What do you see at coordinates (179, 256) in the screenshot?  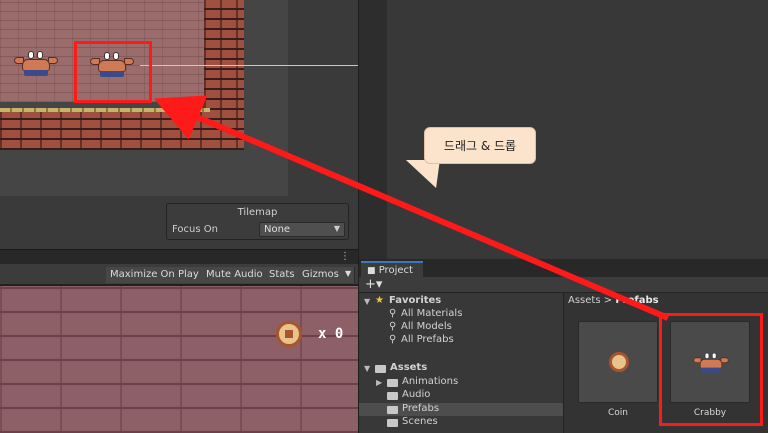 I see `game-tab-bar: ⋮` at bounding box center [179, 256].